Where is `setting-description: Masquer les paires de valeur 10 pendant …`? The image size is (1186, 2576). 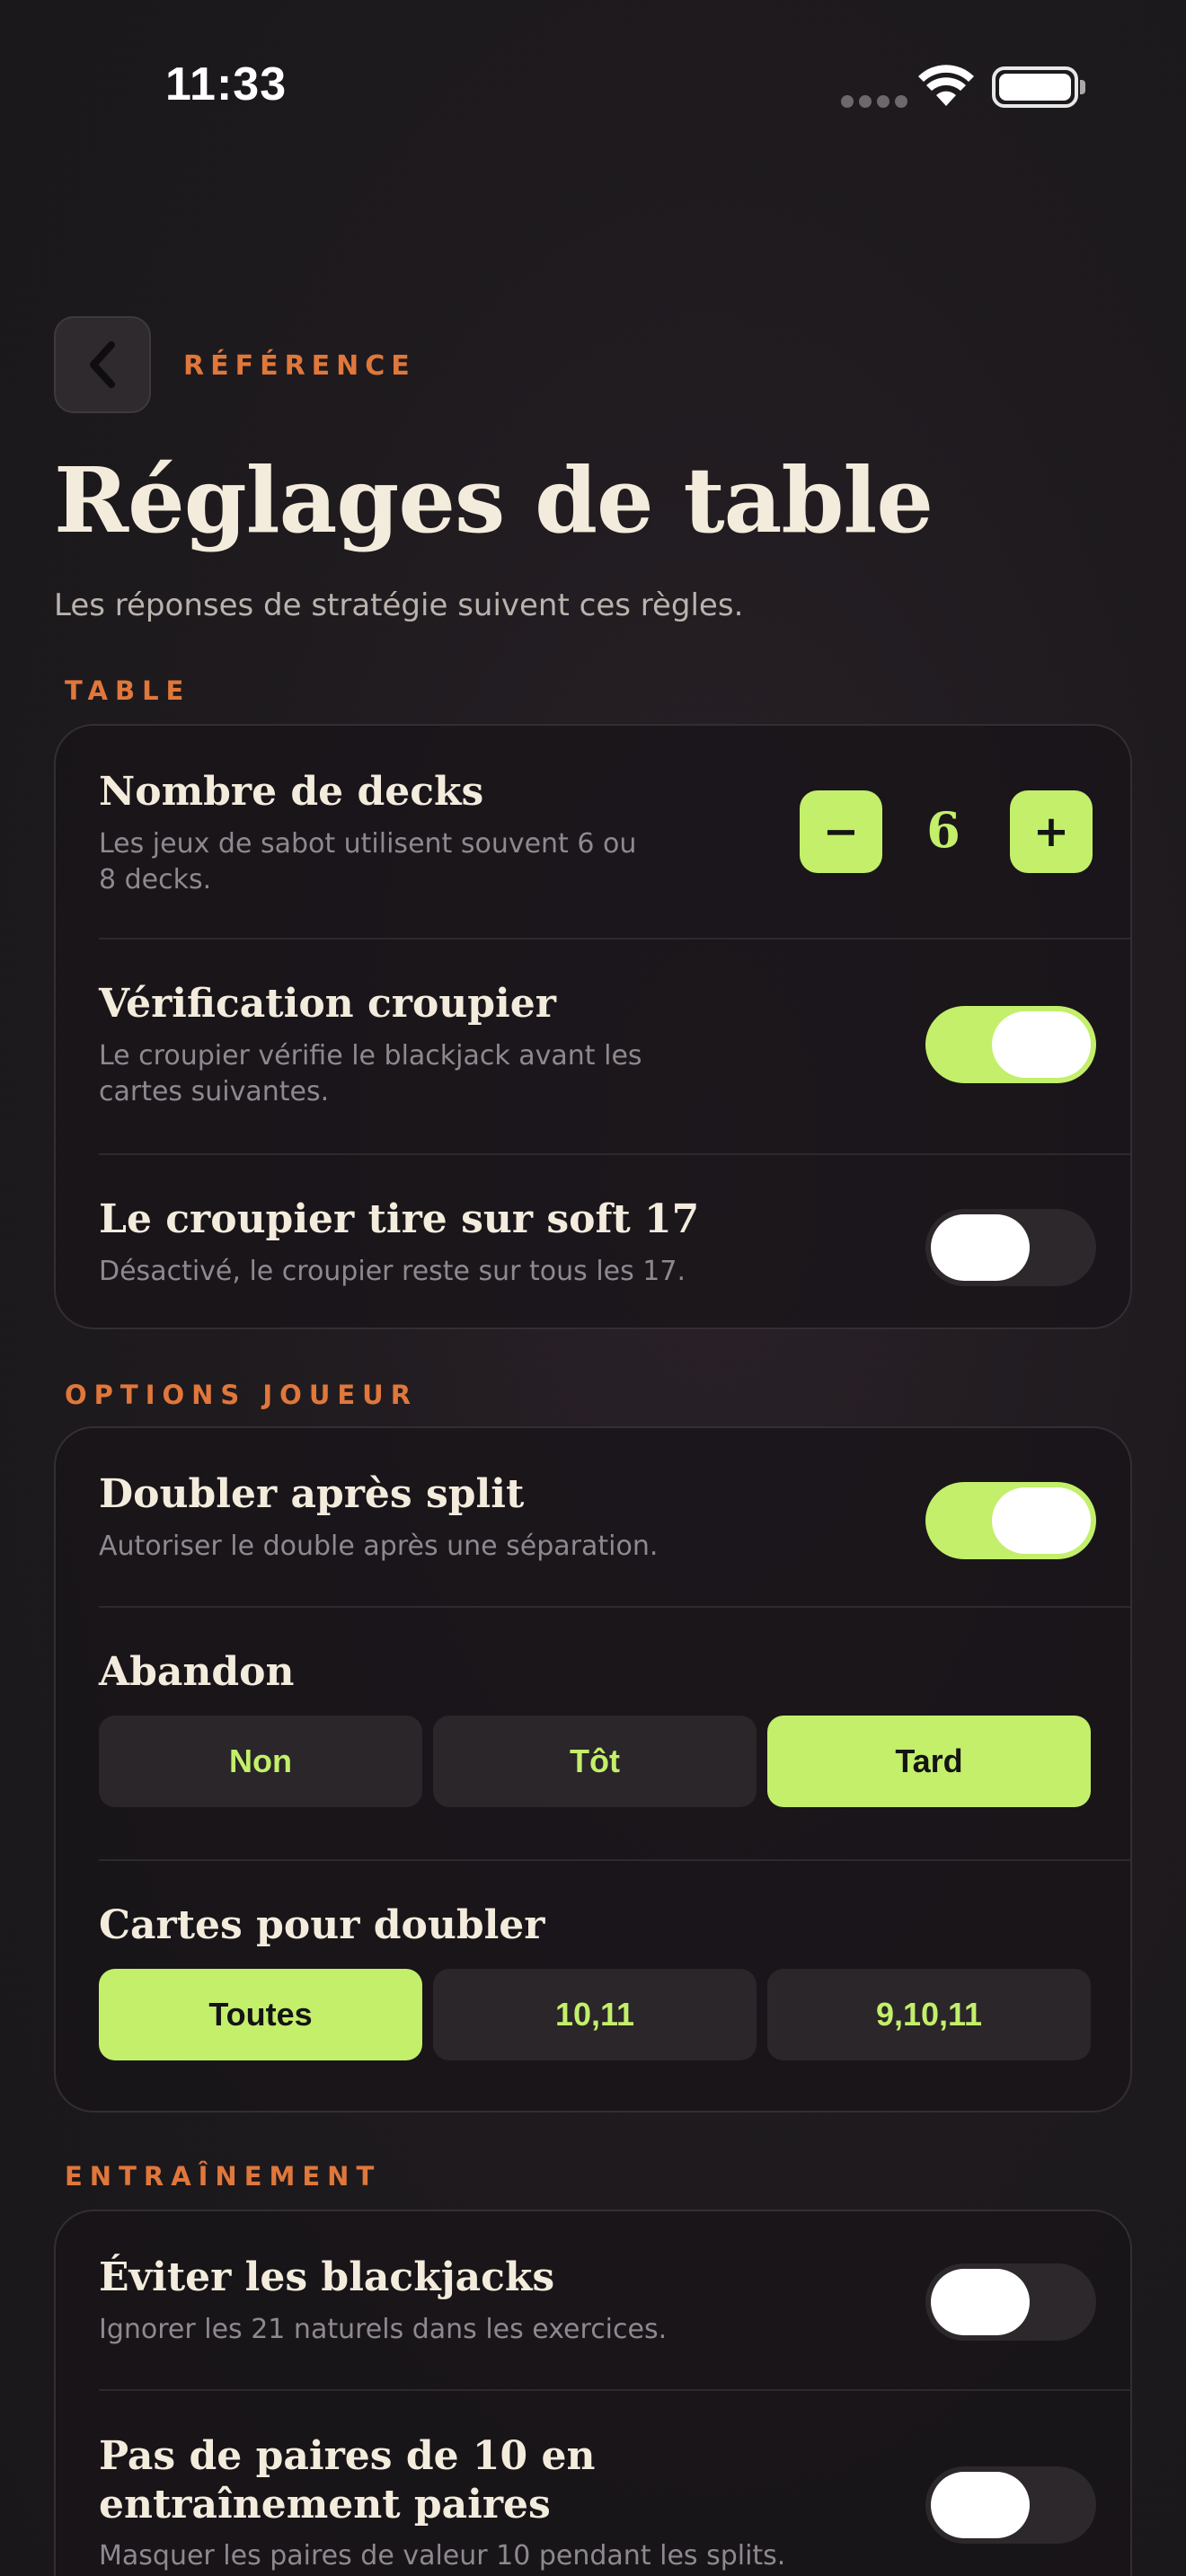 setting-description: Masquer les paires de valeur 10 pendant … is located at coordinates (442, 2556).